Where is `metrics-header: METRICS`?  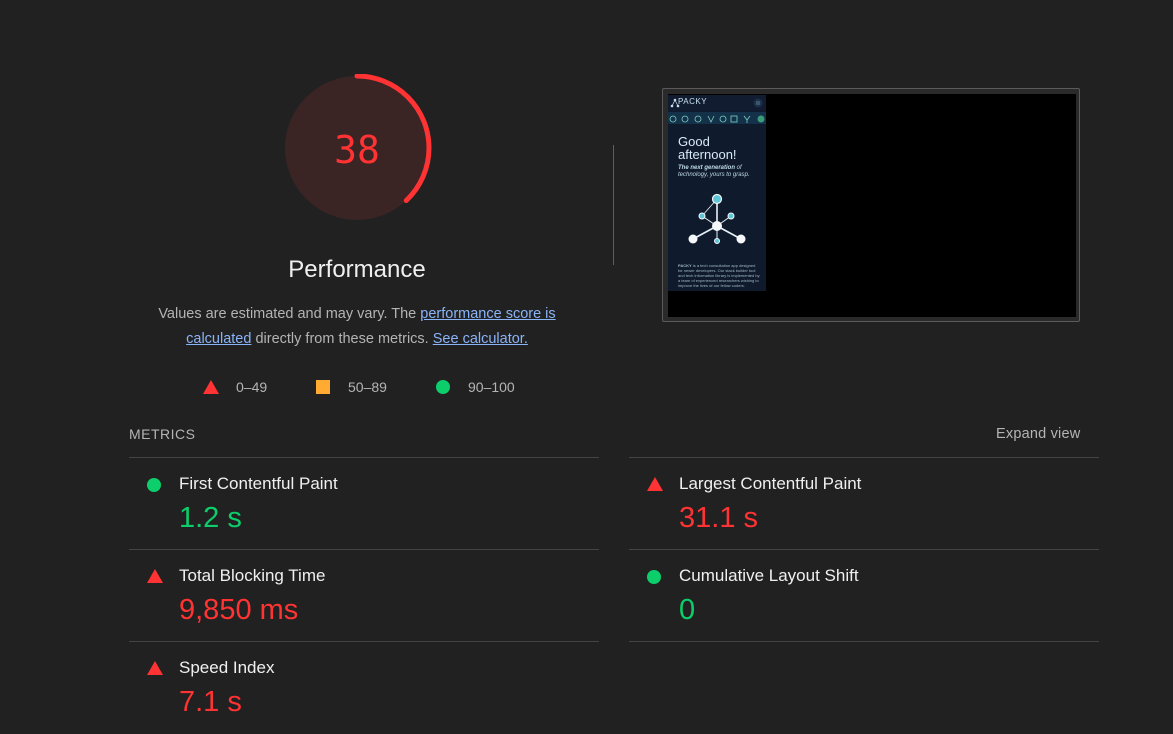 metrics-header: METRICS is located at coordinates (162, 434).